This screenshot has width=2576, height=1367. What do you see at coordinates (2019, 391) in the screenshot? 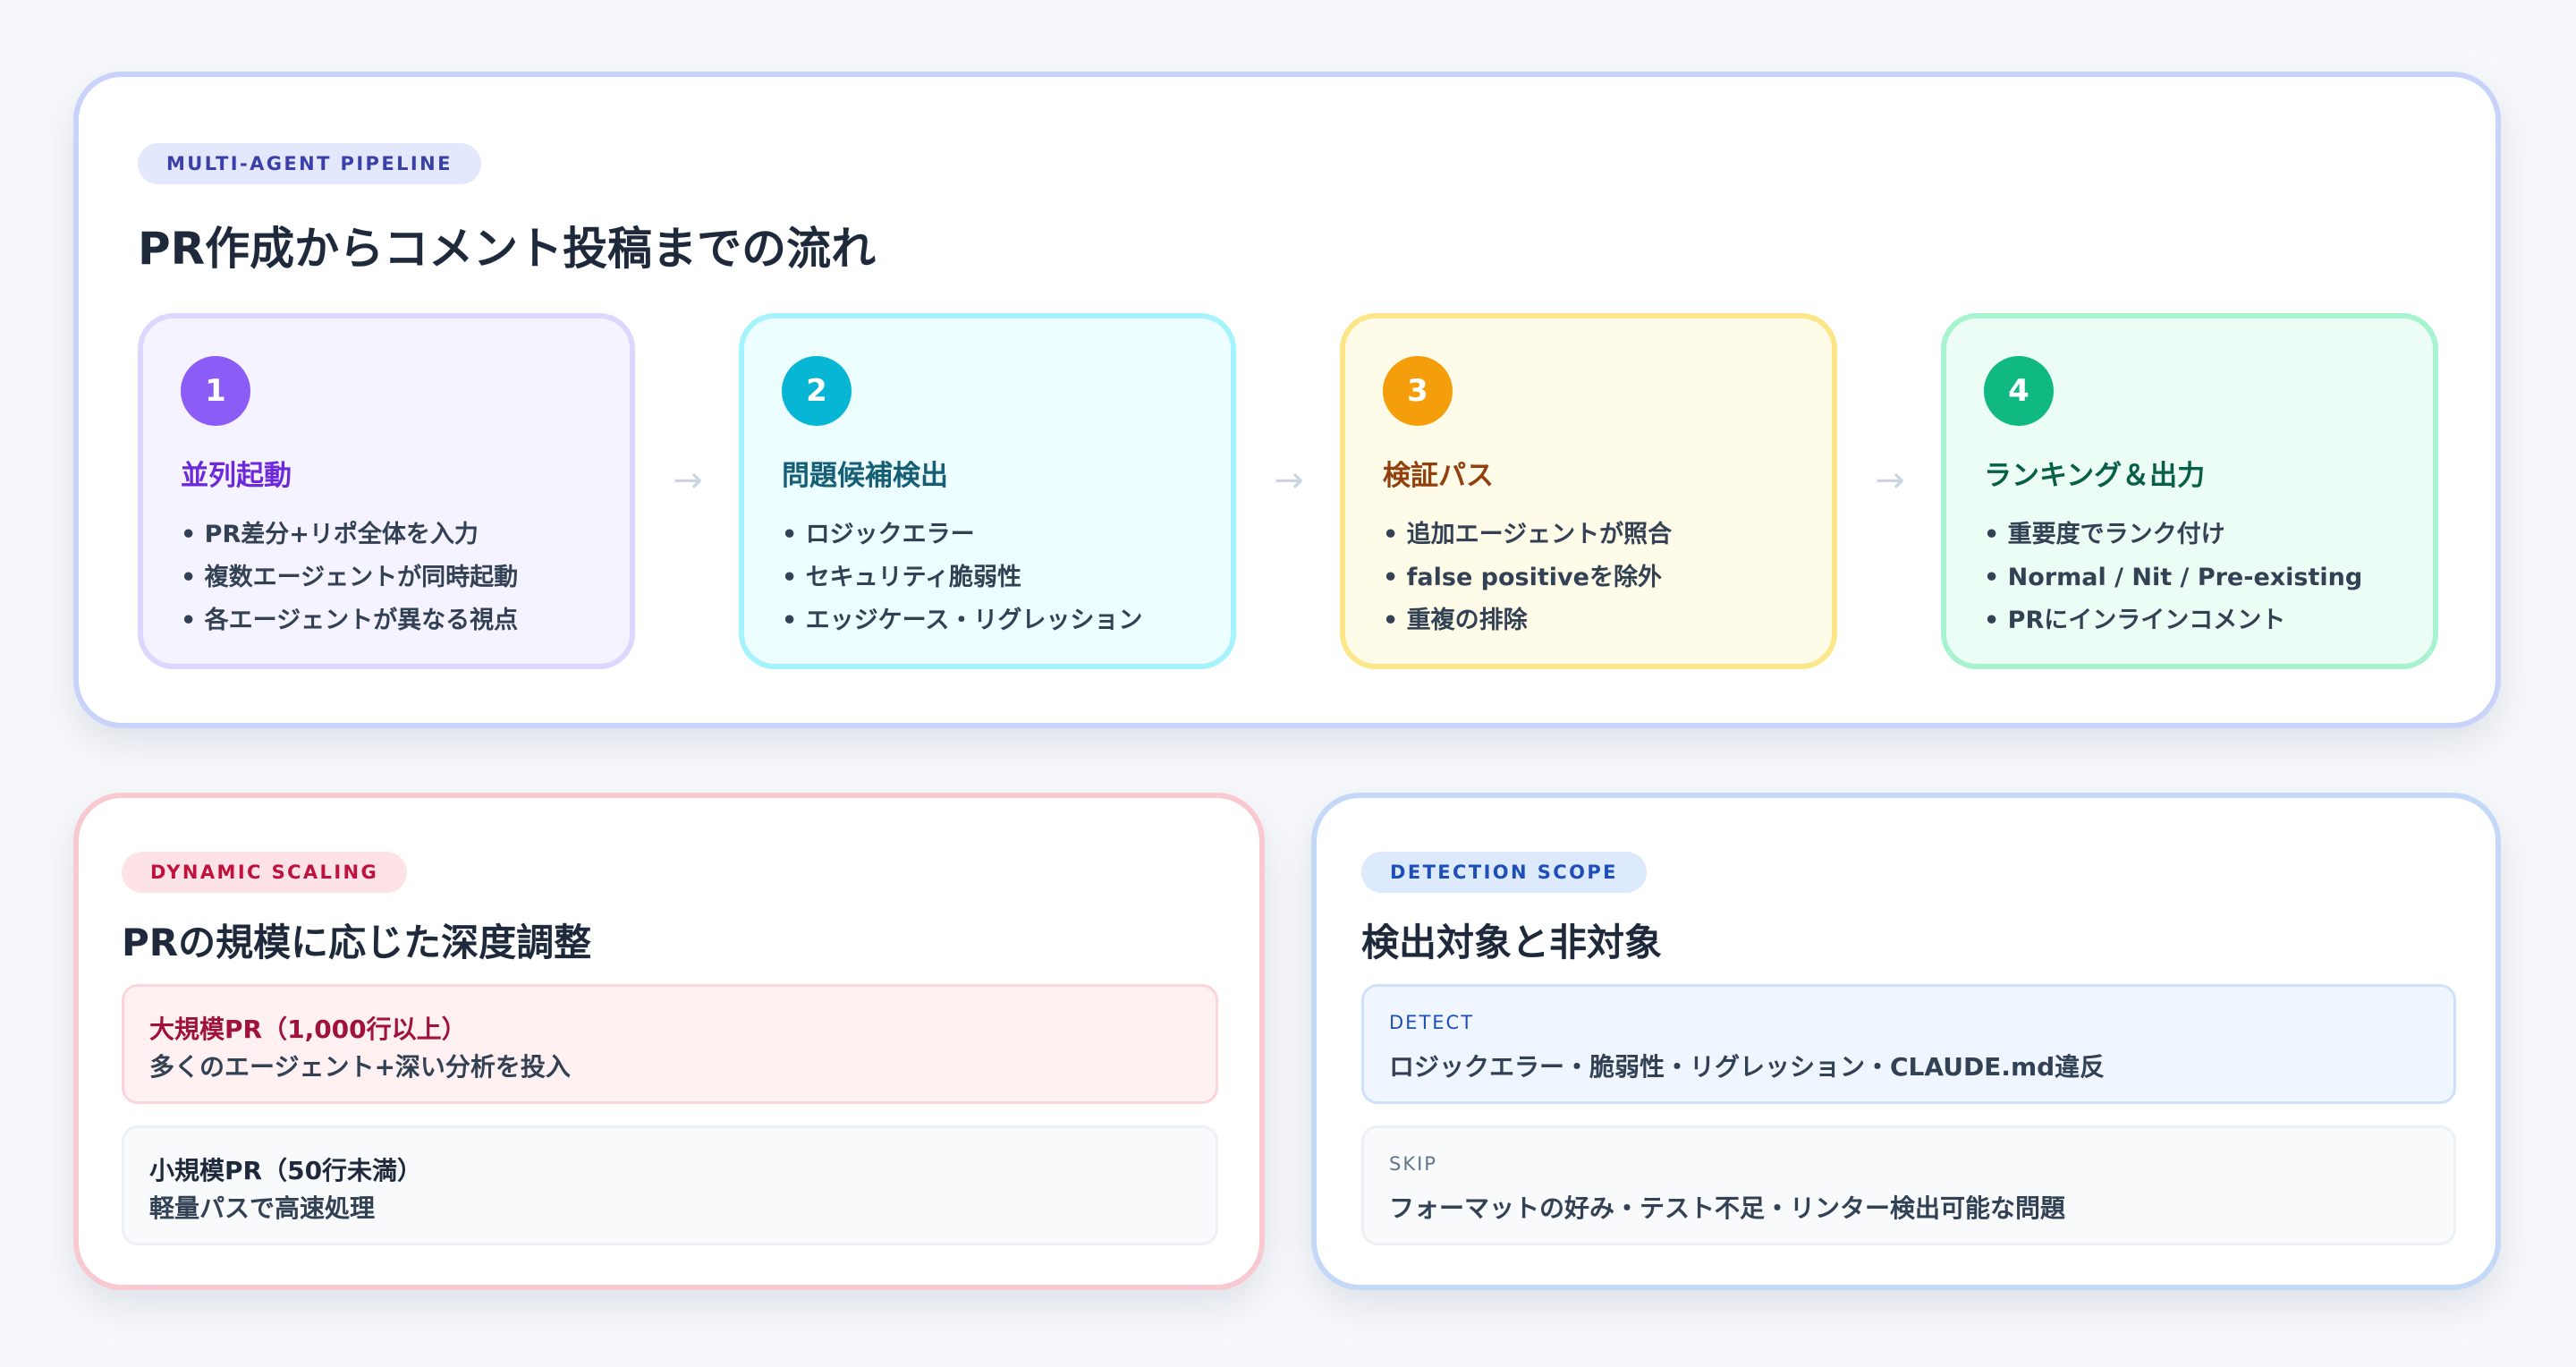
I see `step-number-badge: 4` at bounding box center [2019, 391].